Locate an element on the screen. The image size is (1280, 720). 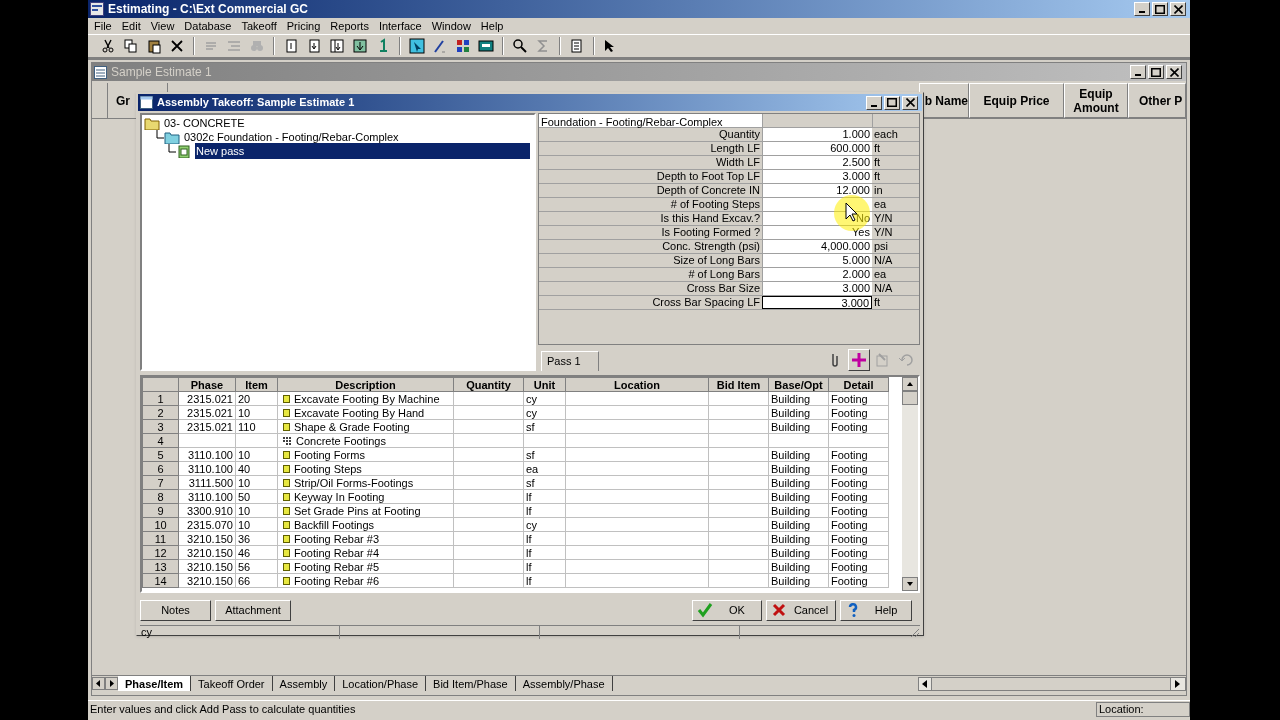
plus-button is located at coordinates (859, 360).